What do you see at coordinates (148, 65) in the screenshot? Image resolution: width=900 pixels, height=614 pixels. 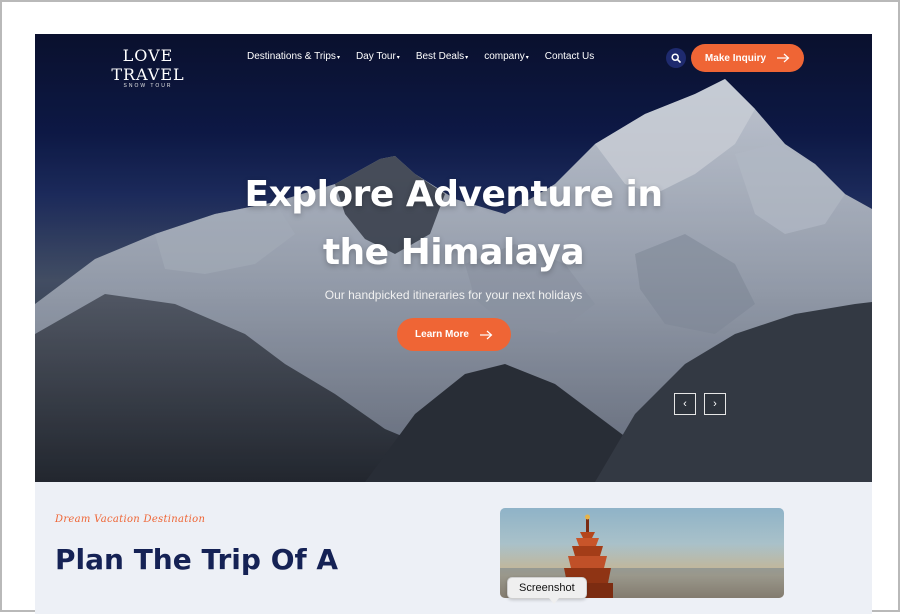 I see `logo-text: LOVE TRAVEL` at bounding box center [148, 65].